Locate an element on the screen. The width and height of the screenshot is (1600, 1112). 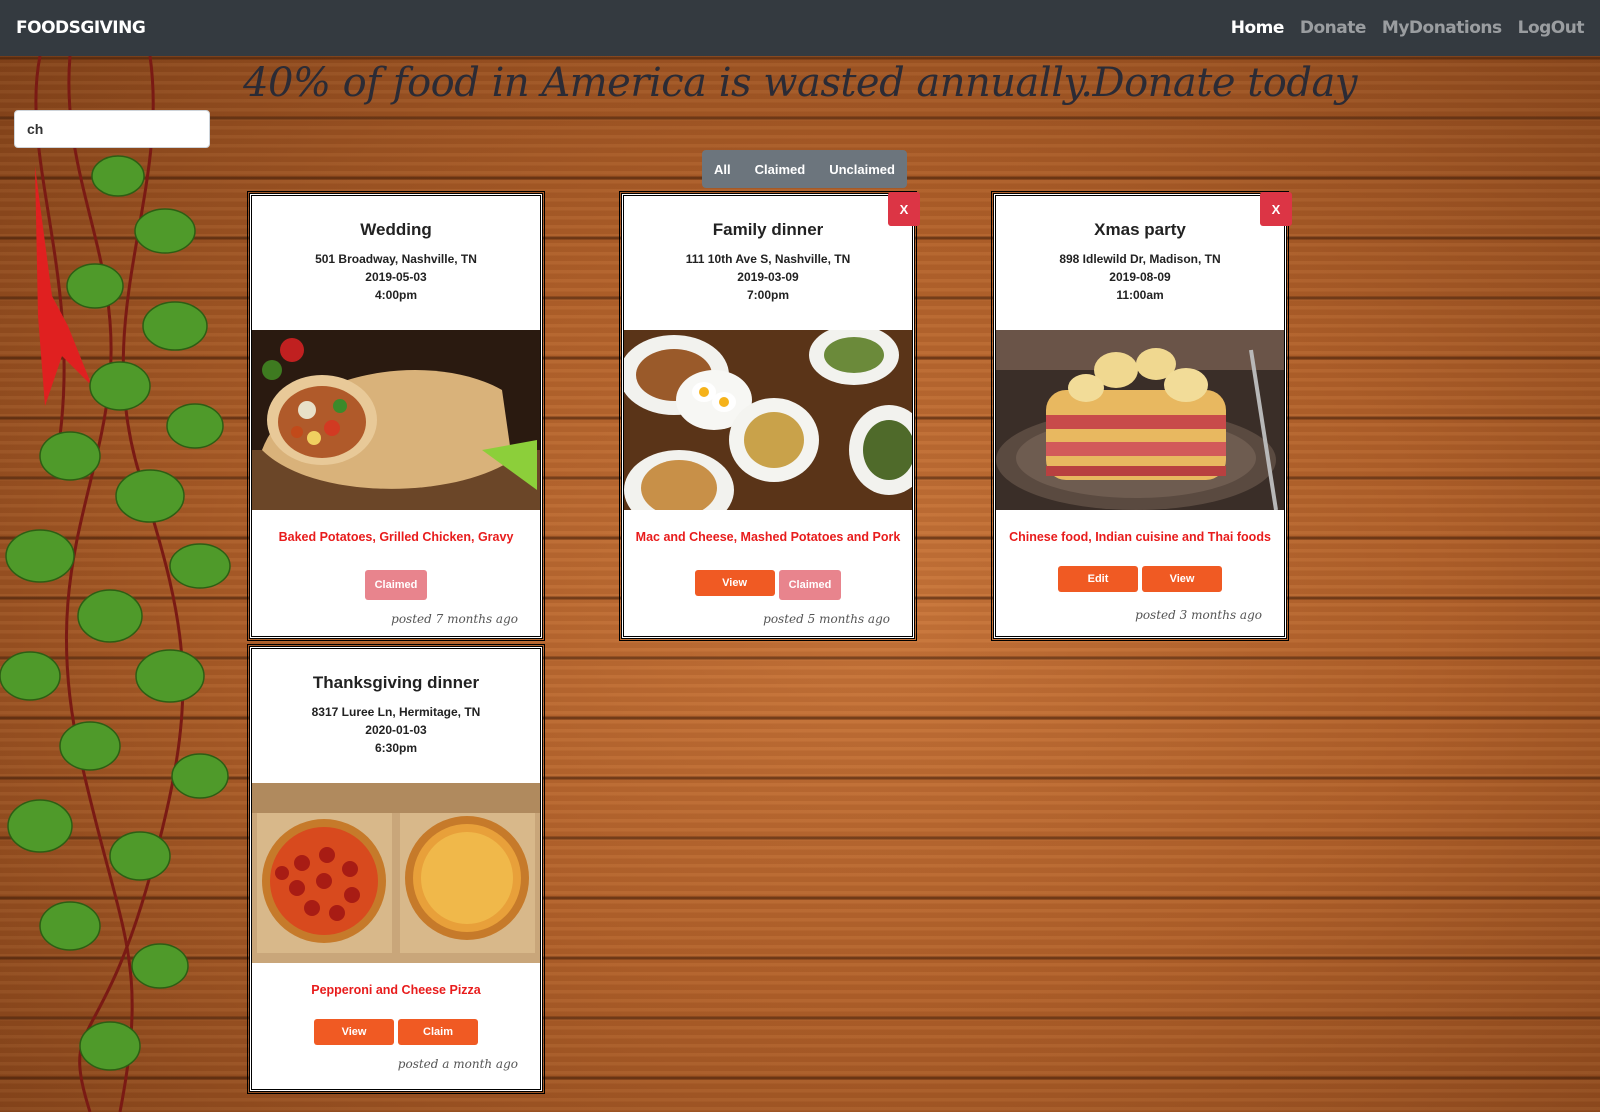
burrito-photo is located at coordinates (396, 420).